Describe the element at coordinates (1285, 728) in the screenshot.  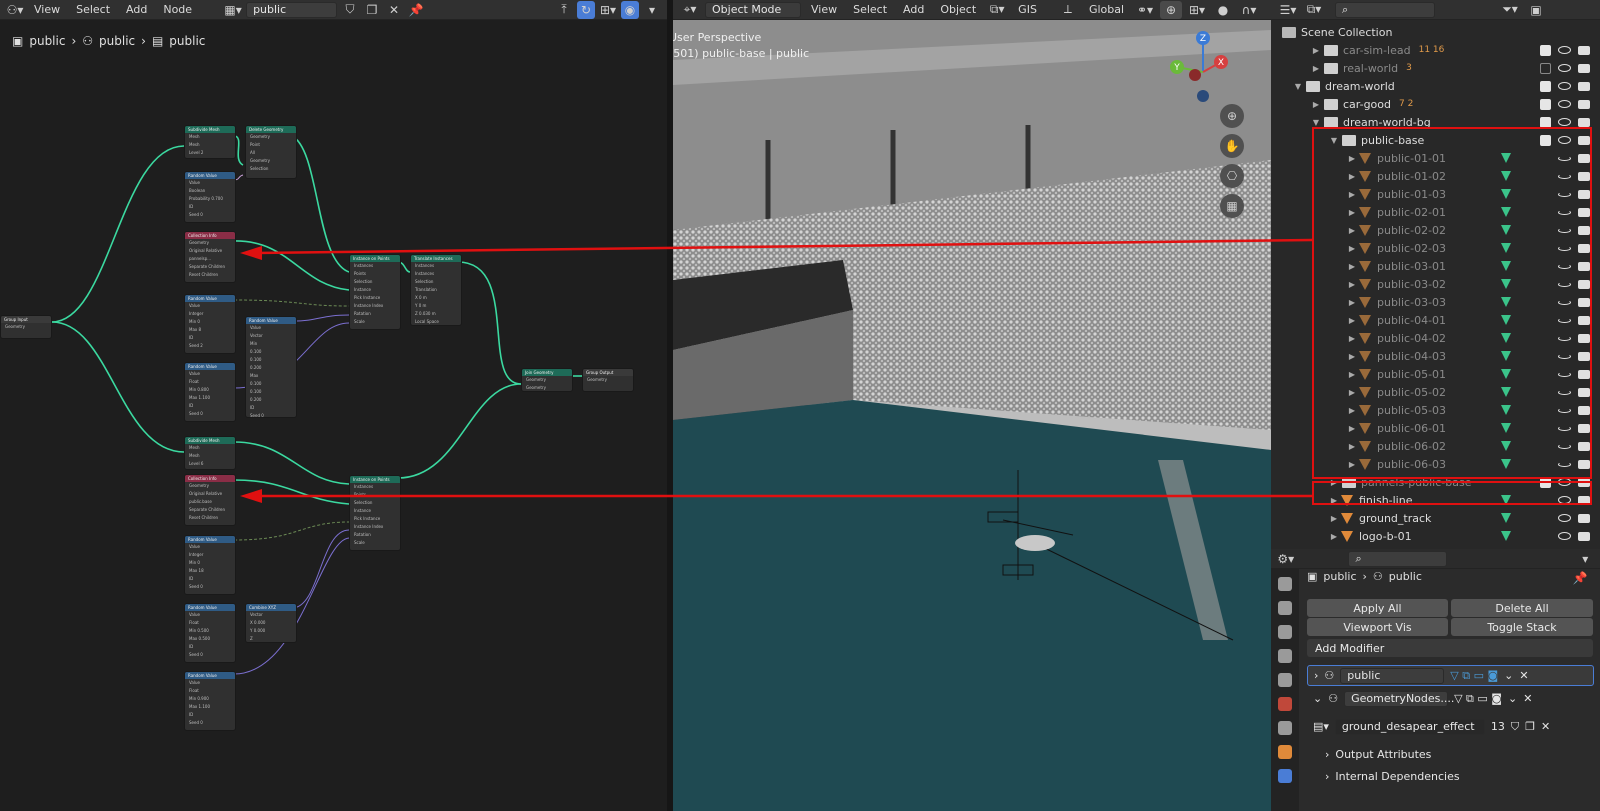
I see `collection-tab-icon` at that location.